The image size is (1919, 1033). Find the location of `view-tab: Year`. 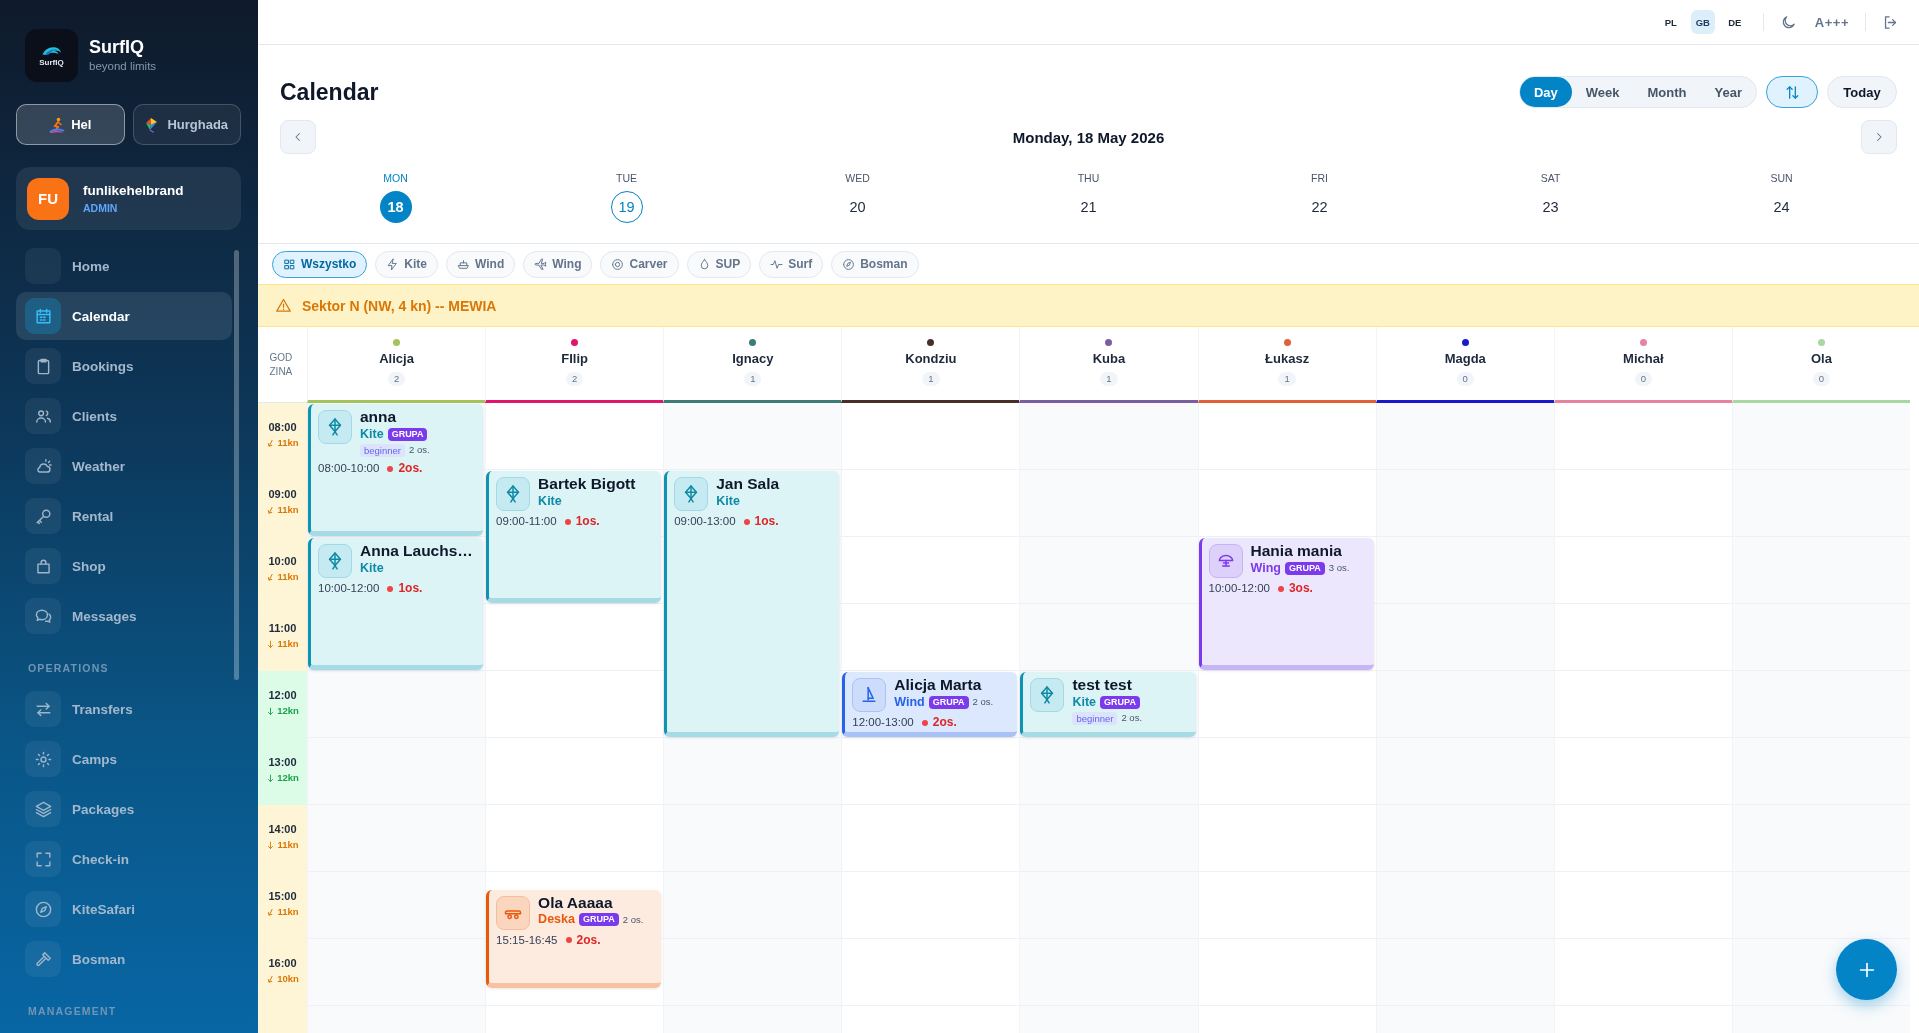

view-tab: Year is located at coordinates (1728, 92).